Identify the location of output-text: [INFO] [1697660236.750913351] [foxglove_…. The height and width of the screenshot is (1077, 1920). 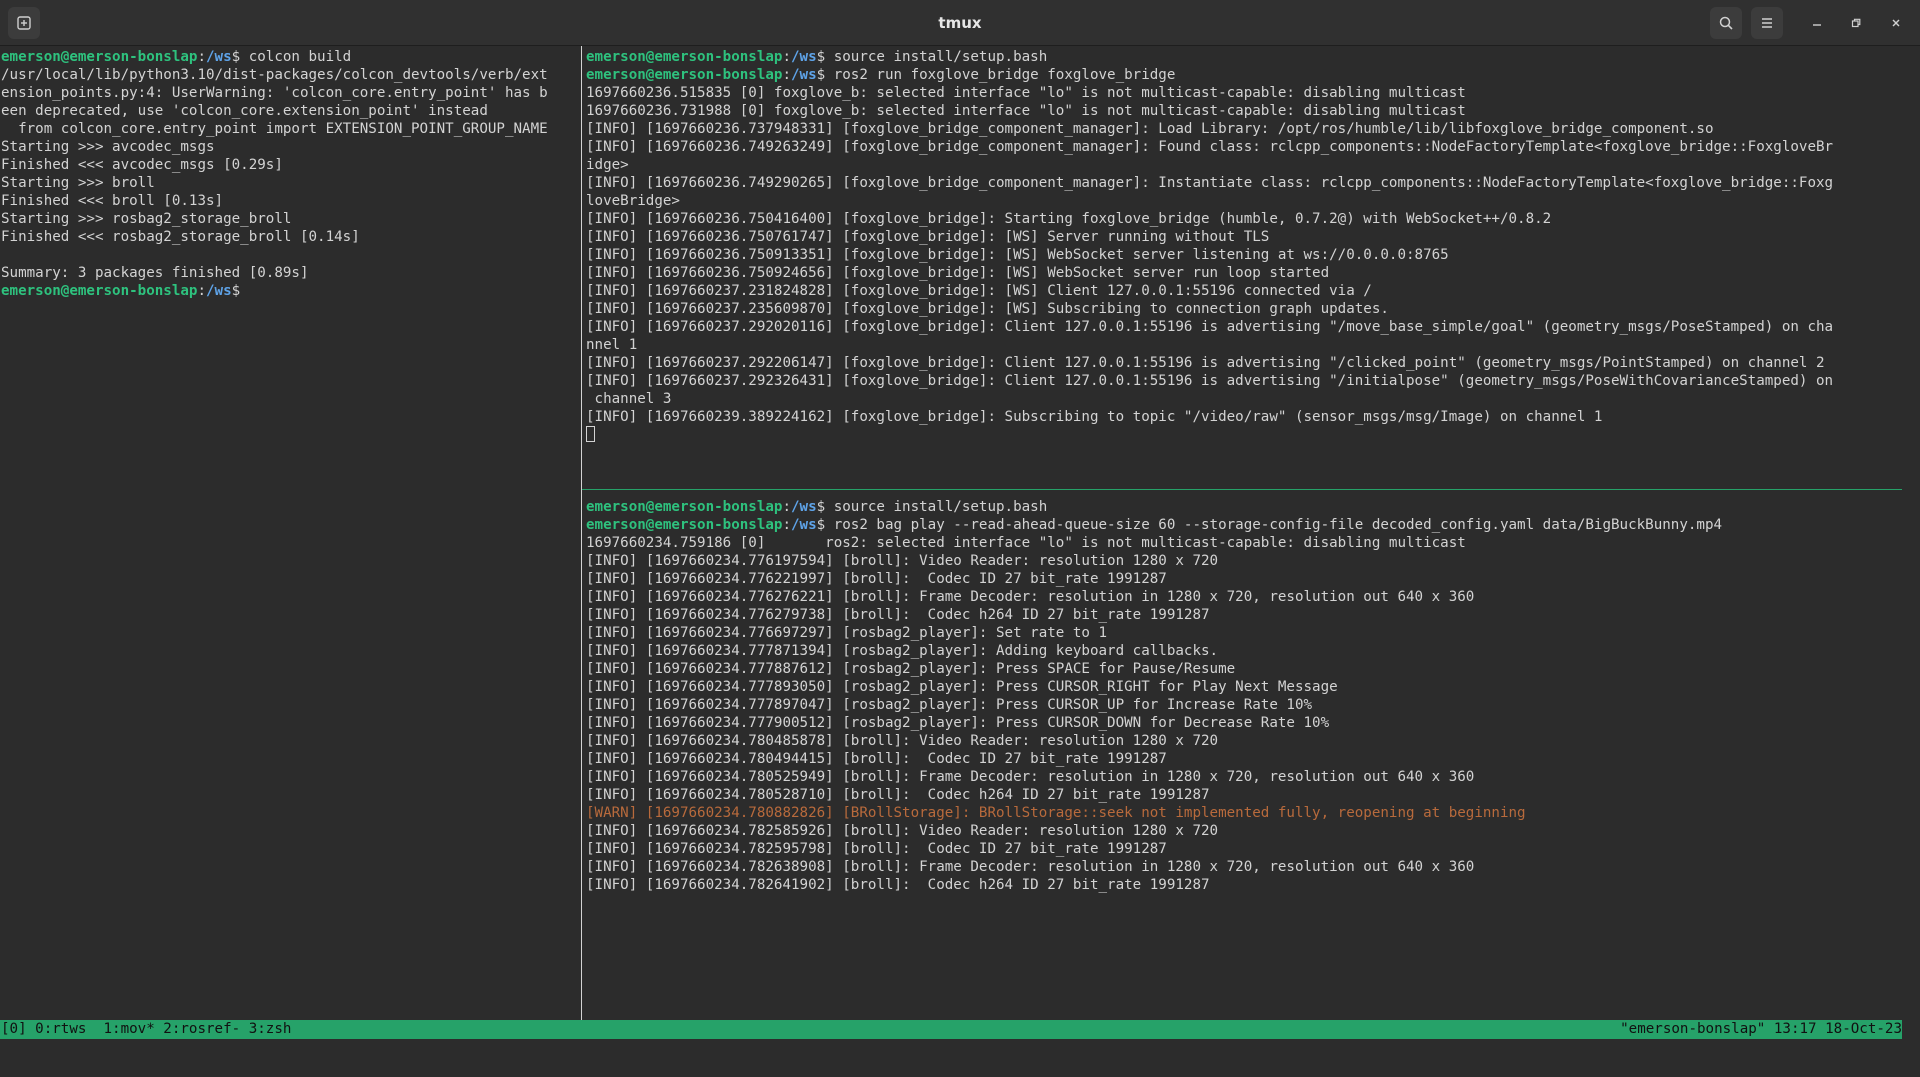
(1017, 255).